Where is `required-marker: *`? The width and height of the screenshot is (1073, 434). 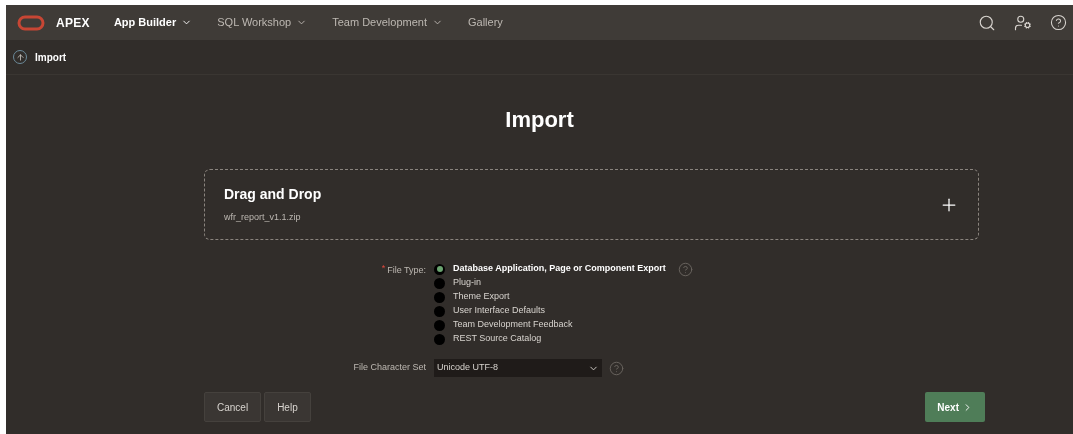
required-marker: * is located at coordinates (383, 269).